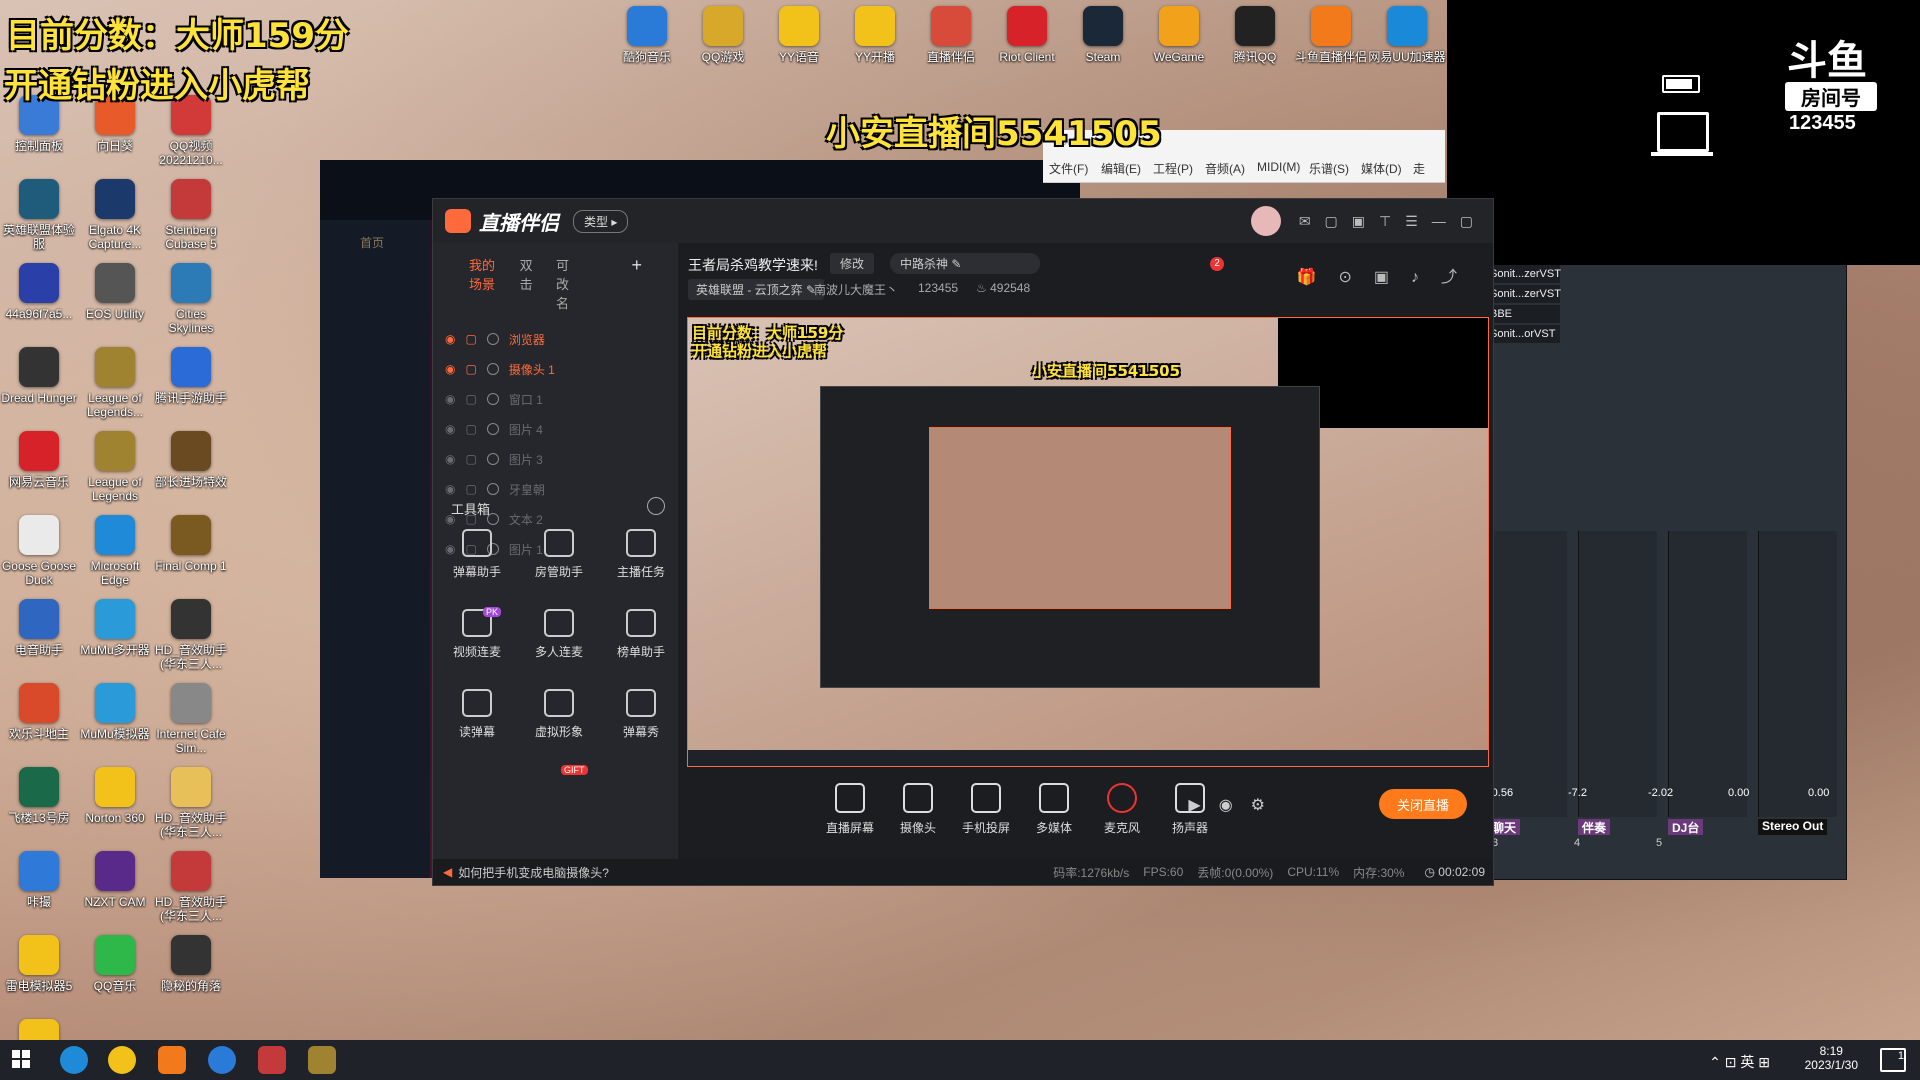 The width and height of the screenshot is (1920, 1080). I want to click on live-companion-taskbar-icon, so click(172, 1060).